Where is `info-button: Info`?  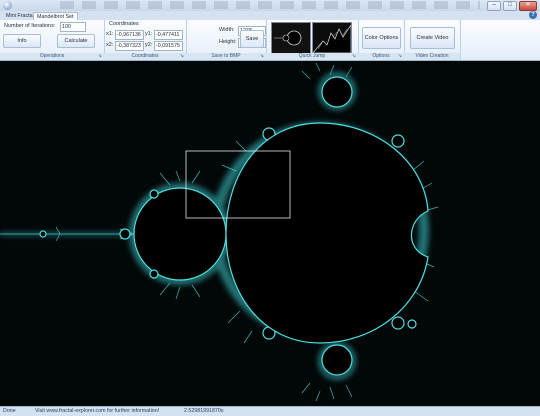 info-button: Info is located at coordinates (22, 41).